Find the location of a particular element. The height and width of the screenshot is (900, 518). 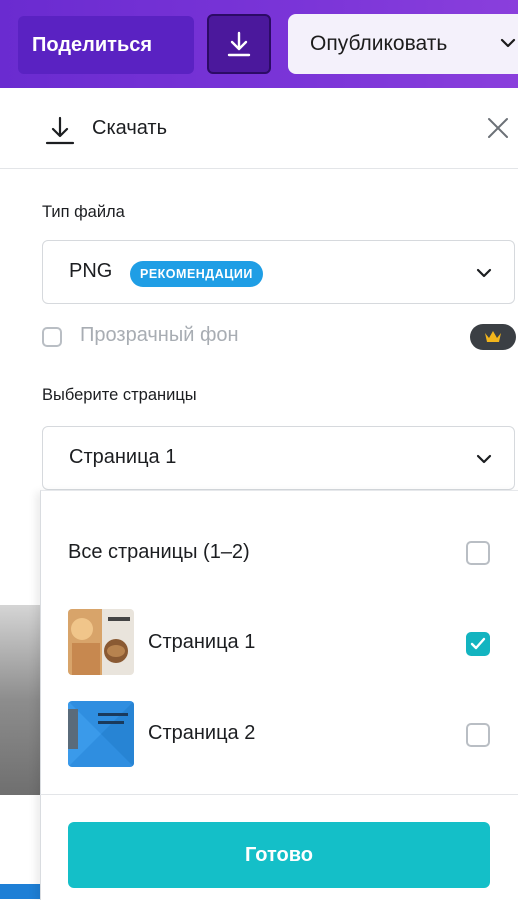

page-1-option: Страница 1 is located at coordinates (201, 642).